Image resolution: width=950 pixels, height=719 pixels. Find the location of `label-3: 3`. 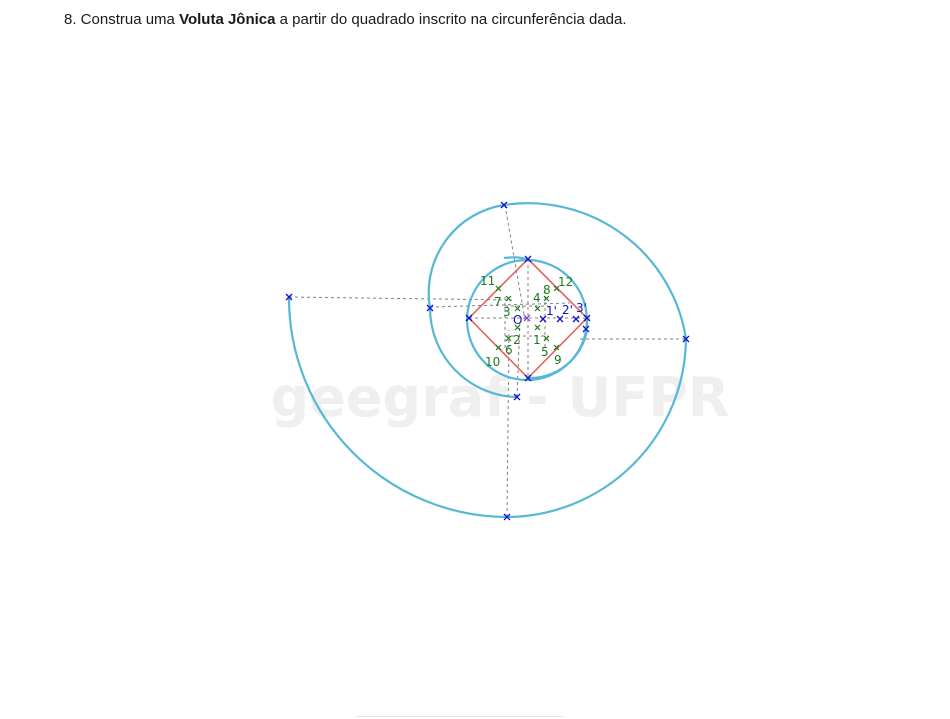

label-3: 3 is located at coordinates (507, 312).